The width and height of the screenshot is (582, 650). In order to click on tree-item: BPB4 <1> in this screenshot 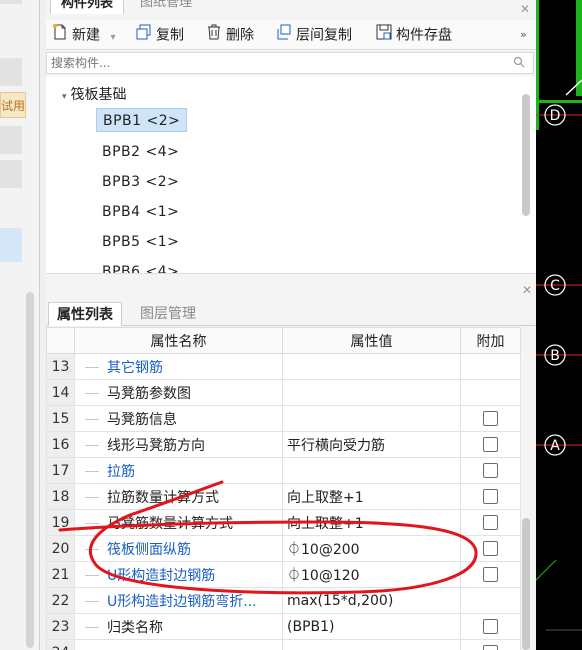, I will do `click(140, 212)`.